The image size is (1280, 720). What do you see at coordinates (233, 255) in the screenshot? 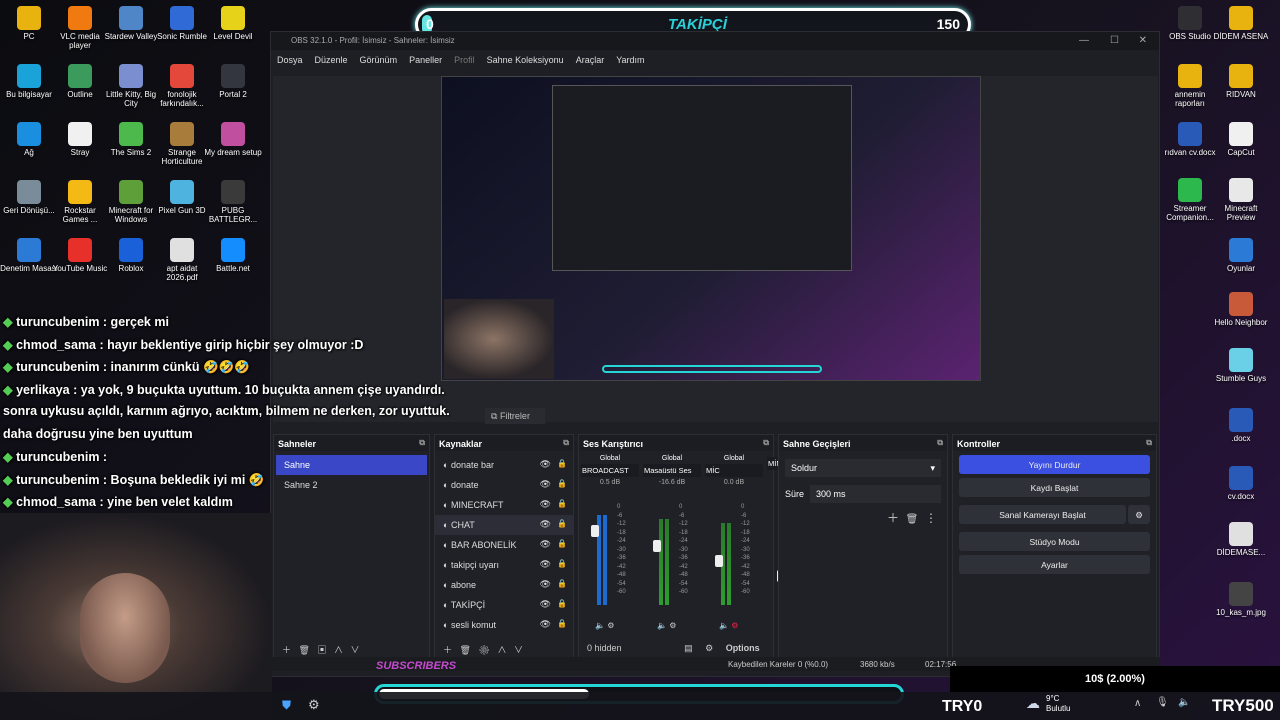
I see `desktop-icon: Battle.net` at bounding box center [233, 255].